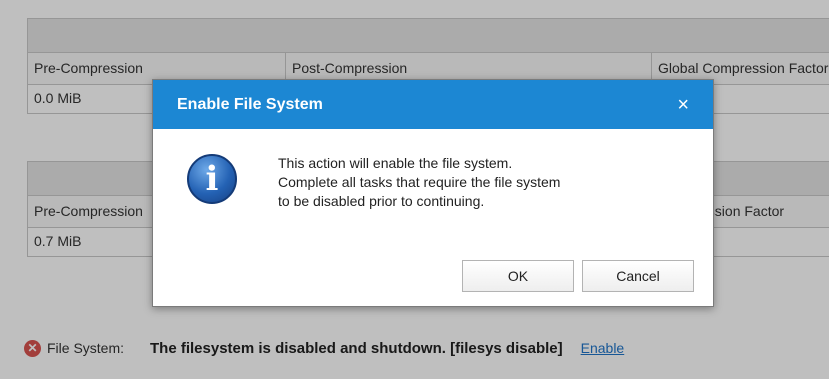  Describe the element at coordinates (433, 104) in the screenshot. I see `dialog-title-bar: Enable File System ×` at that location.